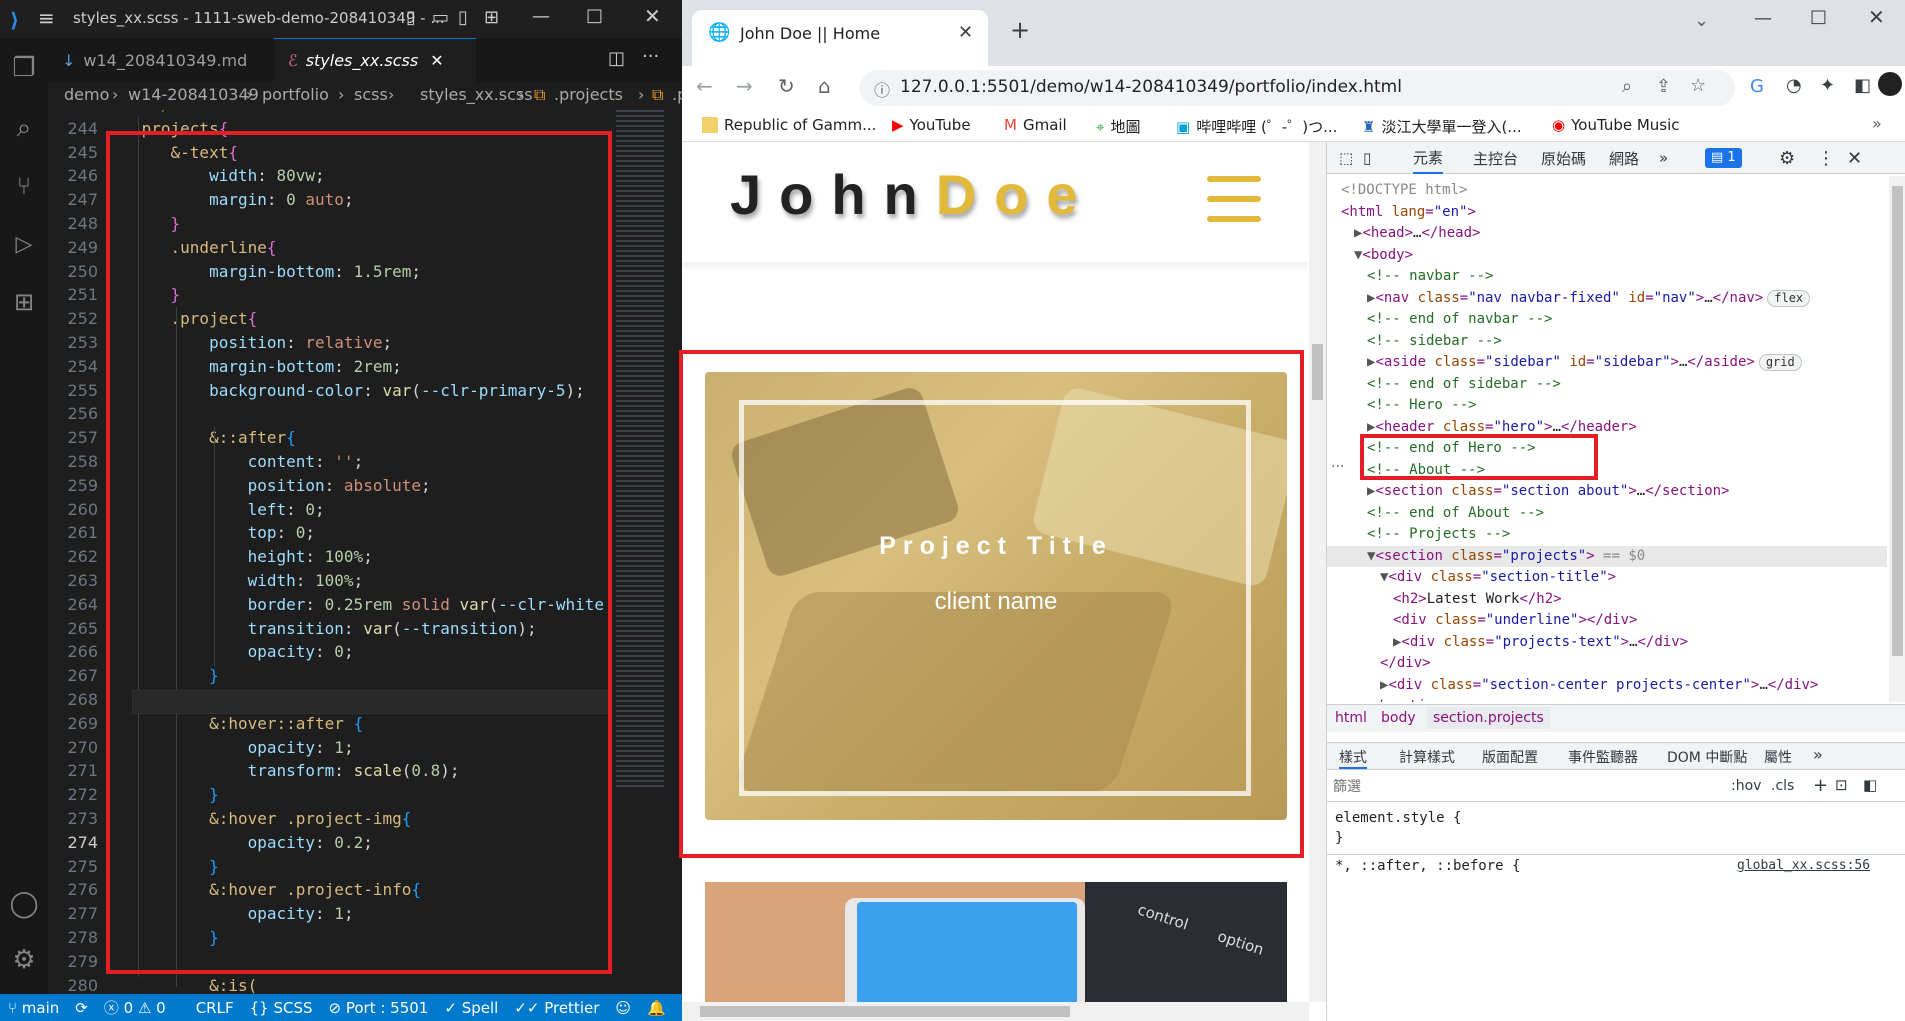 The image size is (1905, 1021). Describe the element at coordinates (1353, 758) in the screenshot. I see `tab-styles: 樣式` at that location.